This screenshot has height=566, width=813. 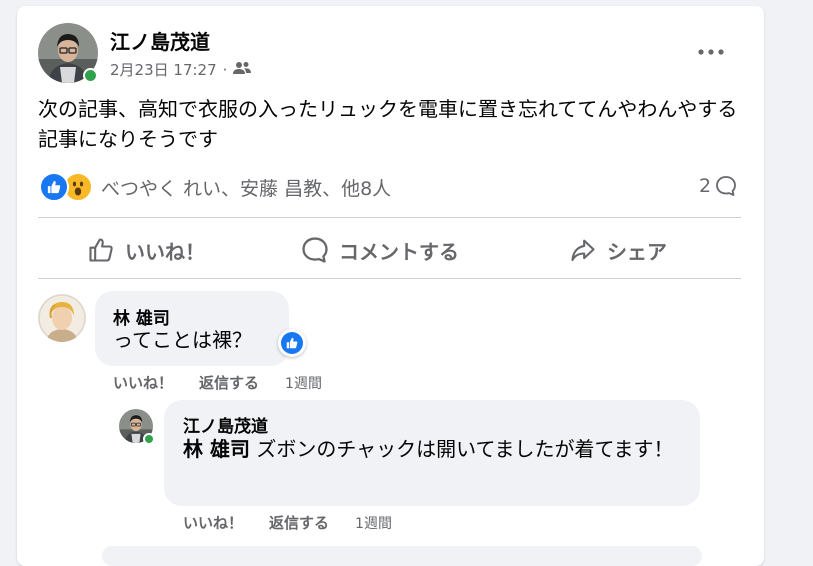 What do you see at coordinates (402, 556) in the screenshot?
I see `next-comment-bubble` at bounding box center [402, 556].